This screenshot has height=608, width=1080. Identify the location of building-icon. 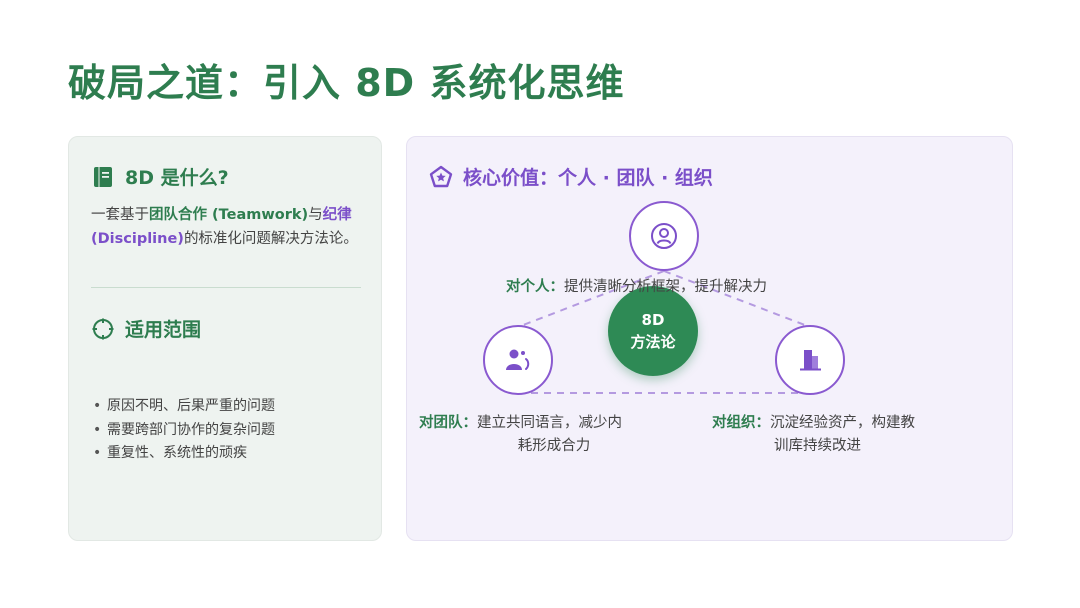
(810, 360).